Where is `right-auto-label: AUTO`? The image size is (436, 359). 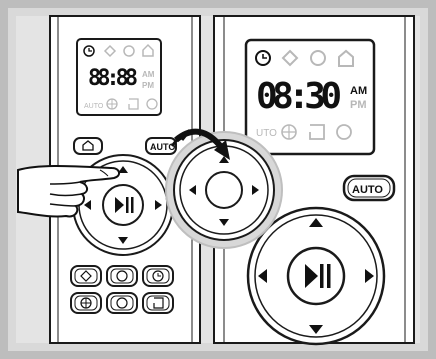 right-auto-label: AUTO is located at coordinates (367, 190).